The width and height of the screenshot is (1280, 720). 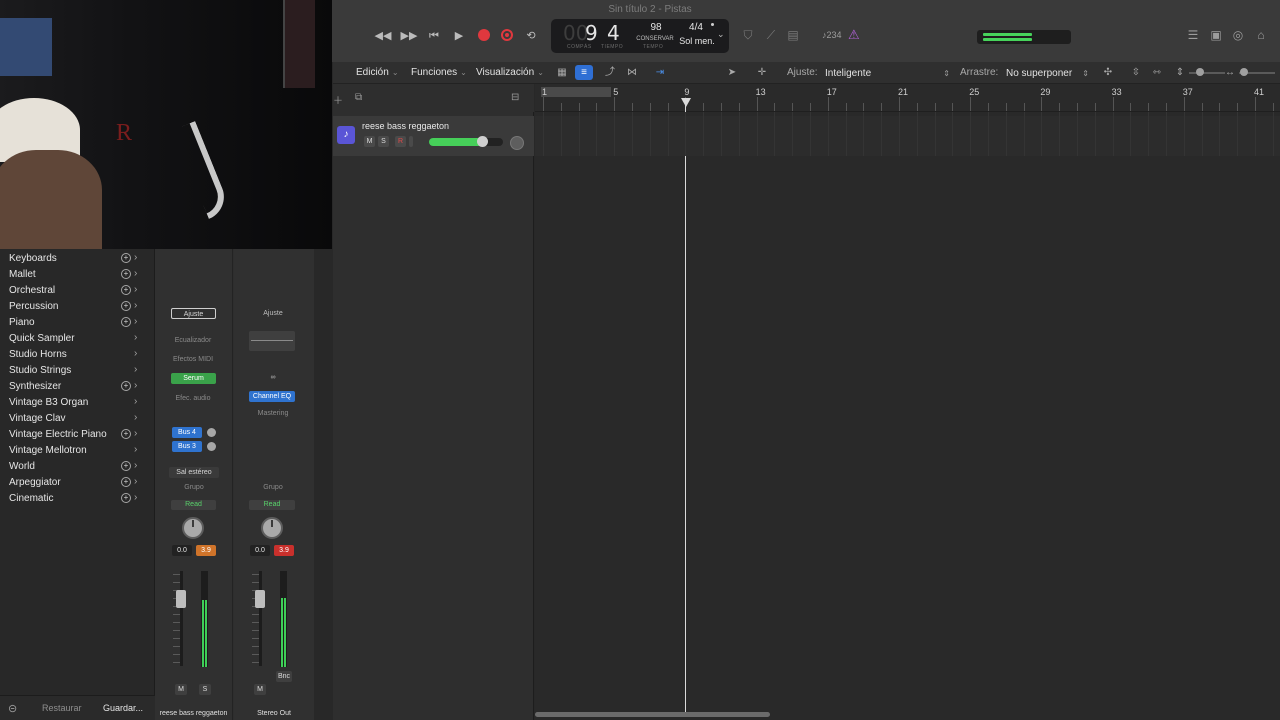 What do you see at coordinates (1193, 35) in the screenshot?
I see `list-icon: ☰` at bounding box center [1193, 35].